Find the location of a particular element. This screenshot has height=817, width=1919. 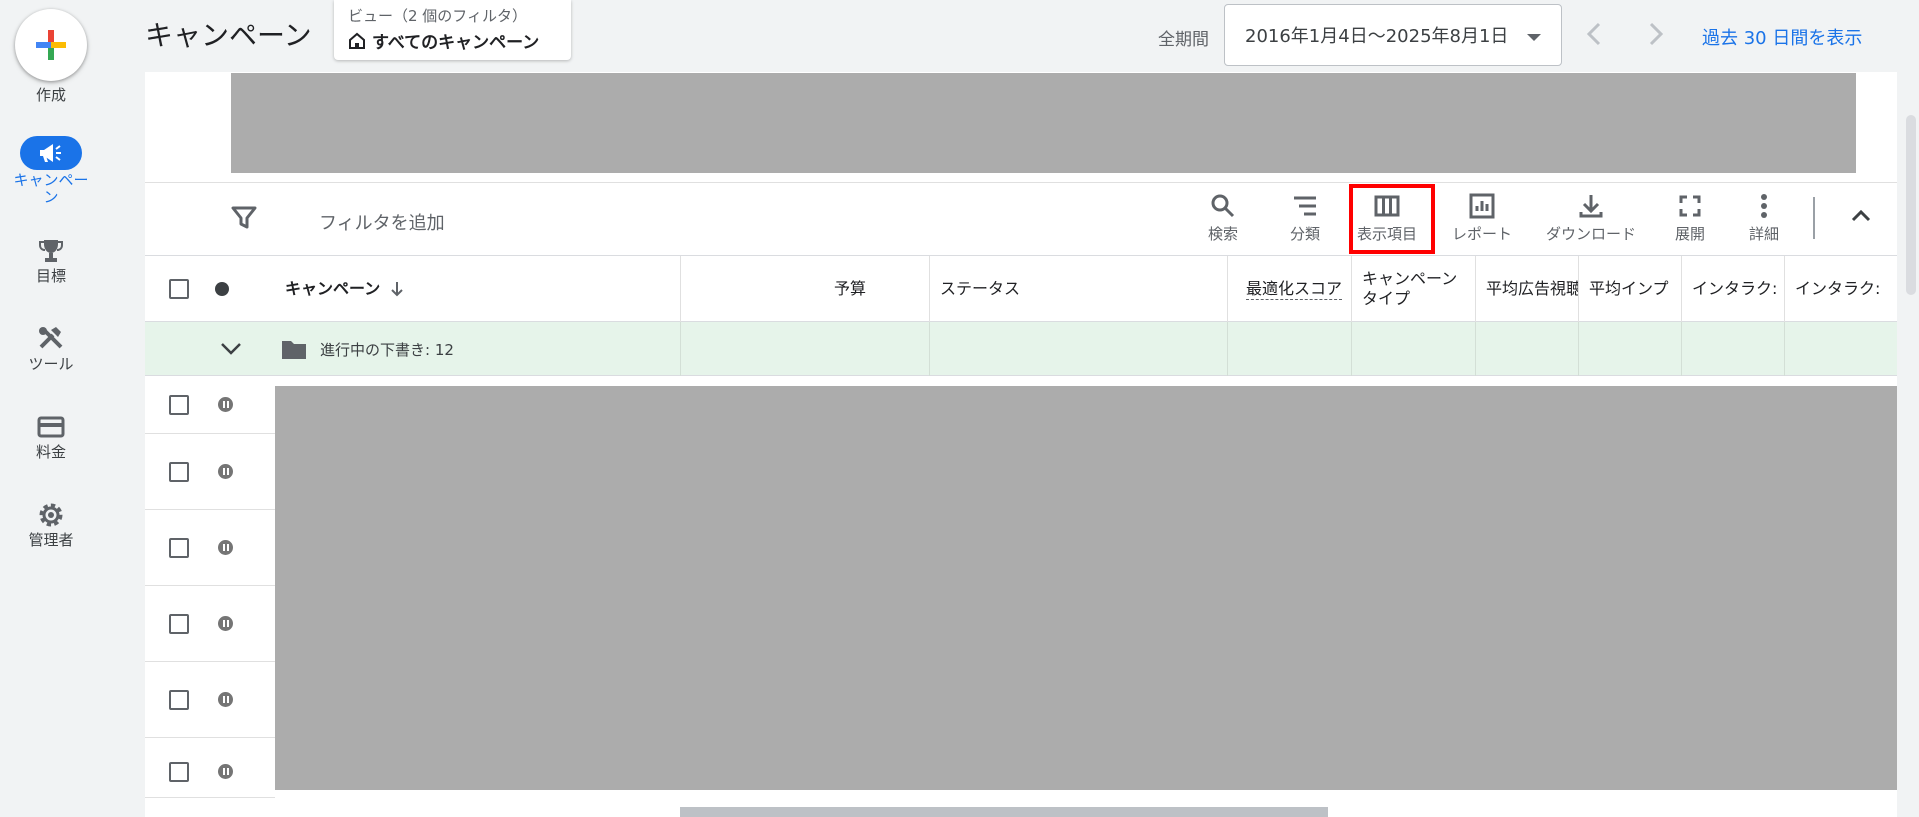

add-filter-input: フィルタを追加 is located at coordinates (382, 222).